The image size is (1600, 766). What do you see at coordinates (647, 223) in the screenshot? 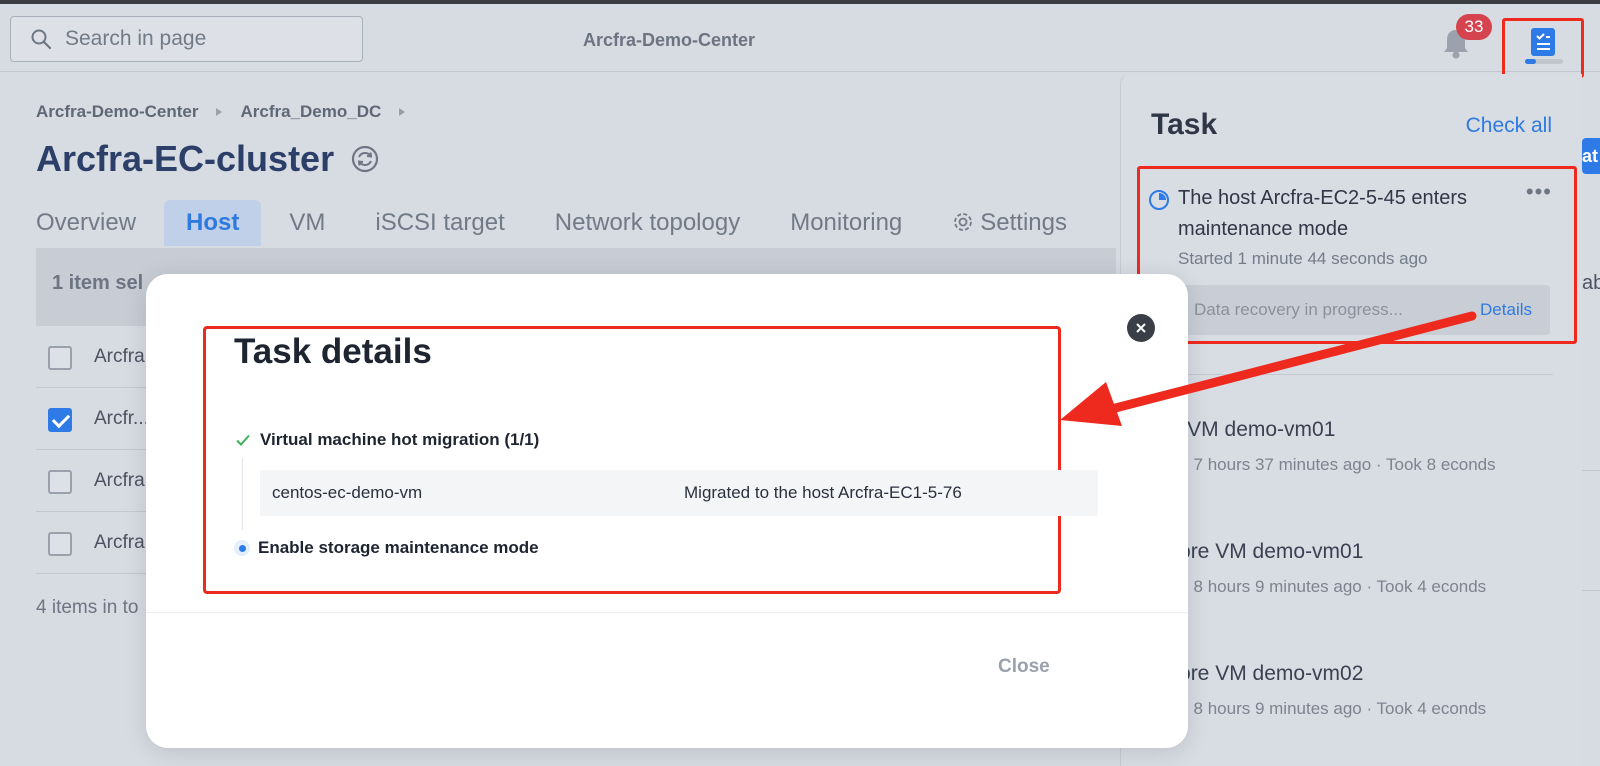
I see `tab-network-topology: Network topology` at bounding box center [647, 223].